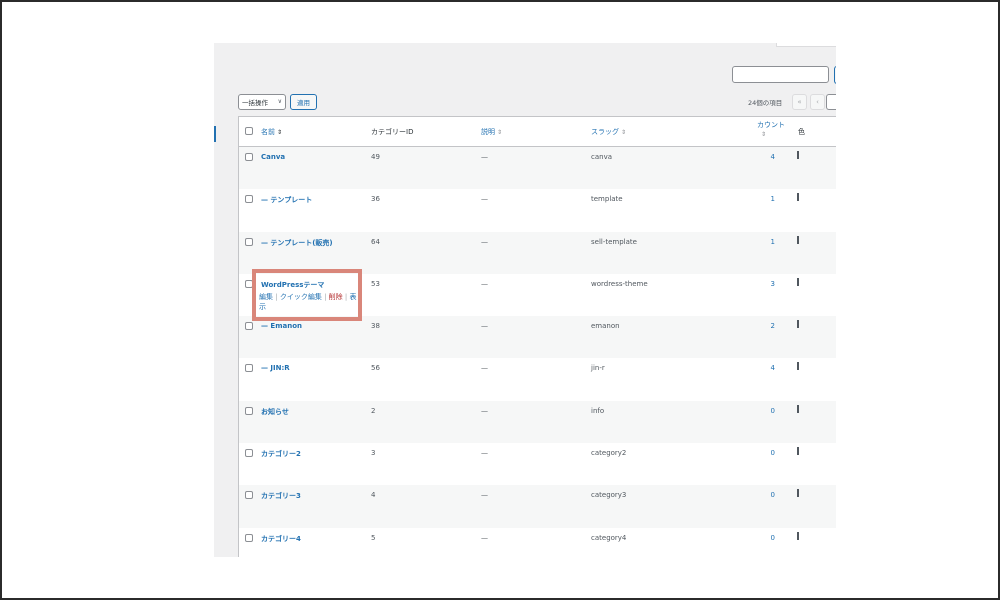 The image size is (1000, 600). What do you see at coordinates (297, 243) in the screenshot?
I see `category-name-link: — テンプレート(販売)` at bounding box center [297, 243].